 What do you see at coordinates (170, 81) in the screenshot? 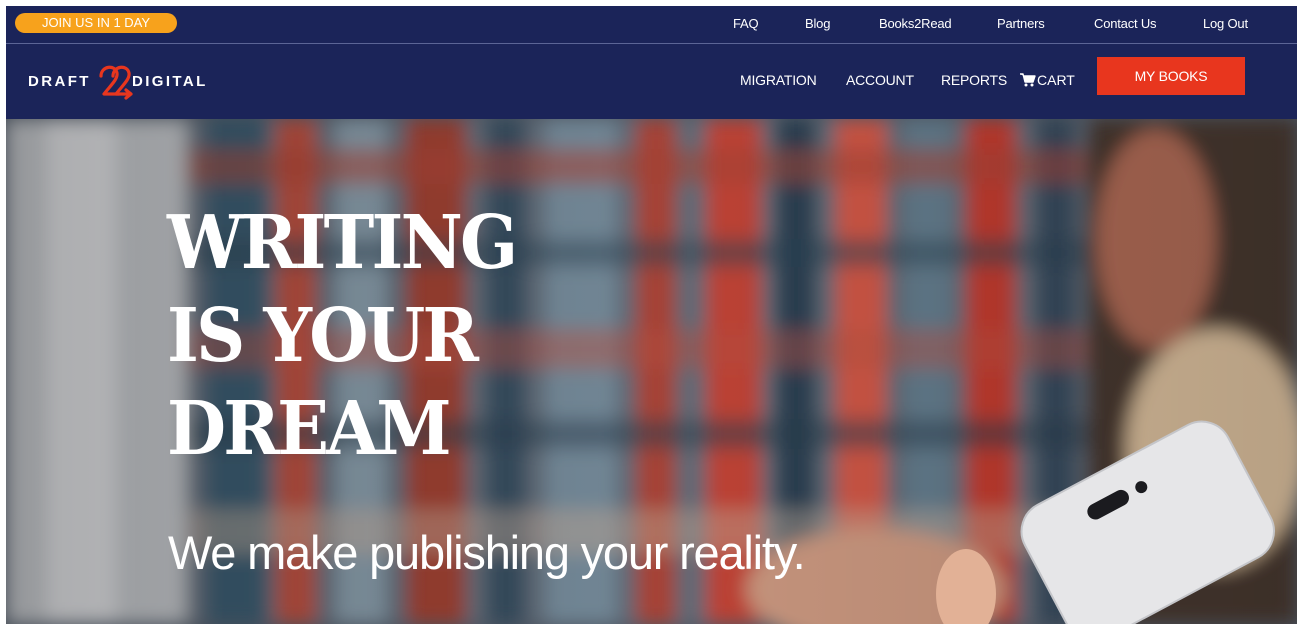
I see `logo-word-right: DIGITAL` at bounding box center [170, 81].